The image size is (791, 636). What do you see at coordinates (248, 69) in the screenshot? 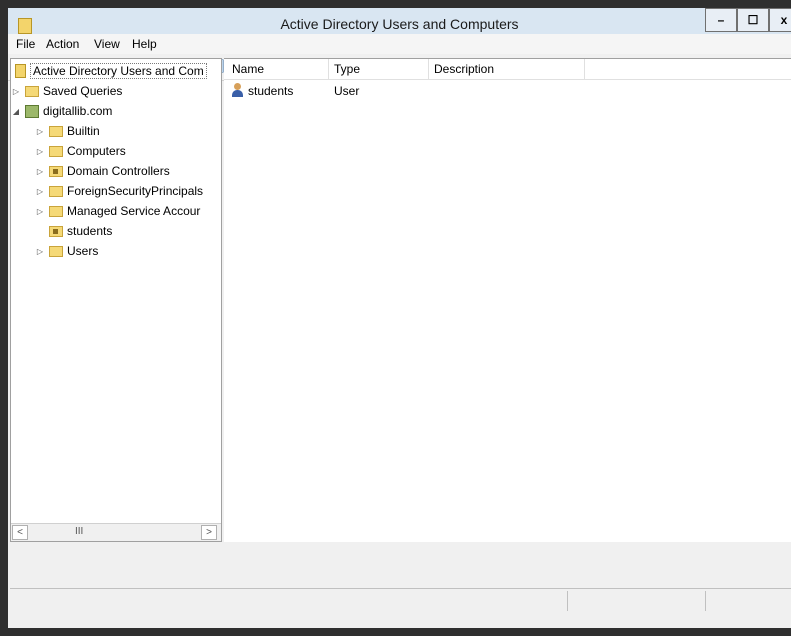
I see `column-header-name: Name` at bounding box center [248, 69].